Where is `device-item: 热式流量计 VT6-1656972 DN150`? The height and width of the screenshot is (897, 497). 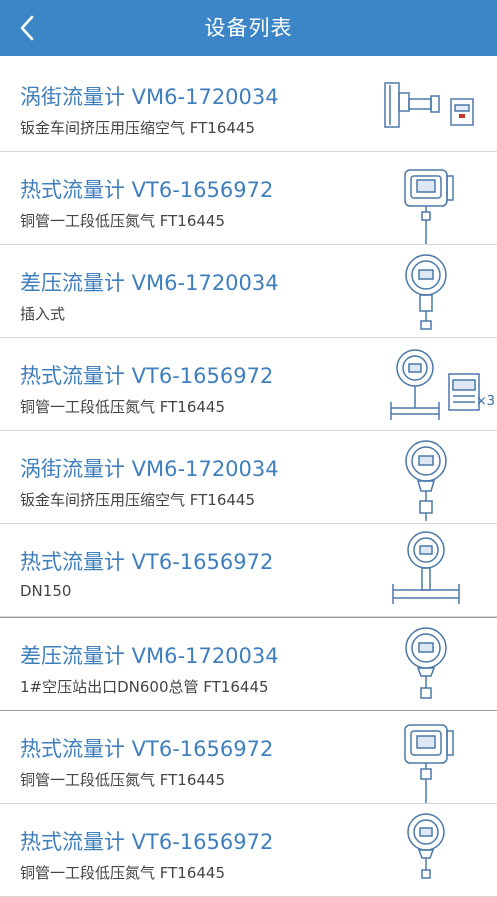 device-item: 热式流量计 VT6-1656972 DN150 is located at coordinates (248, 570).